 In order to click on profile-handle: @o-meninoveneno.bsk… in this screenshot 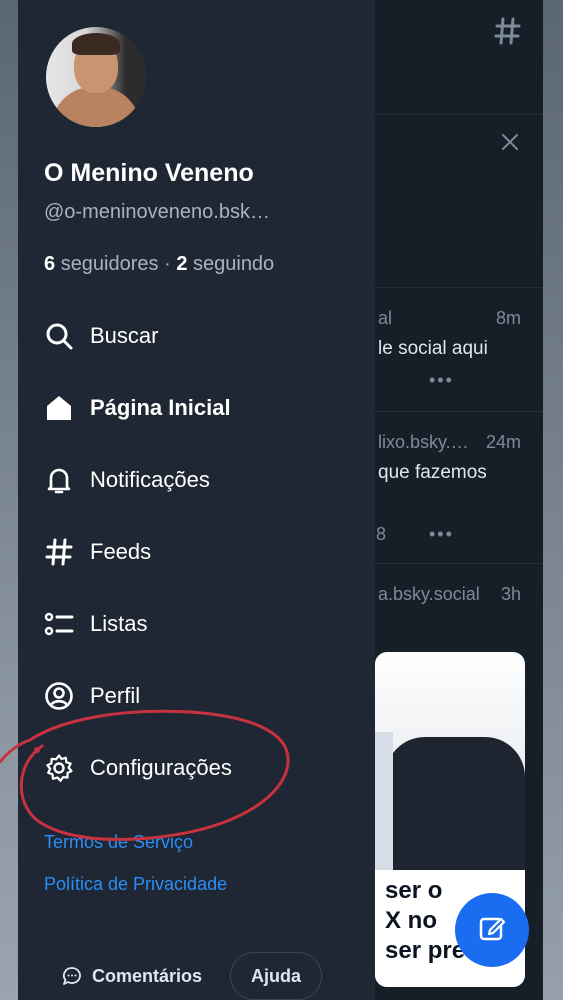, I will do `click(157, 212)`.